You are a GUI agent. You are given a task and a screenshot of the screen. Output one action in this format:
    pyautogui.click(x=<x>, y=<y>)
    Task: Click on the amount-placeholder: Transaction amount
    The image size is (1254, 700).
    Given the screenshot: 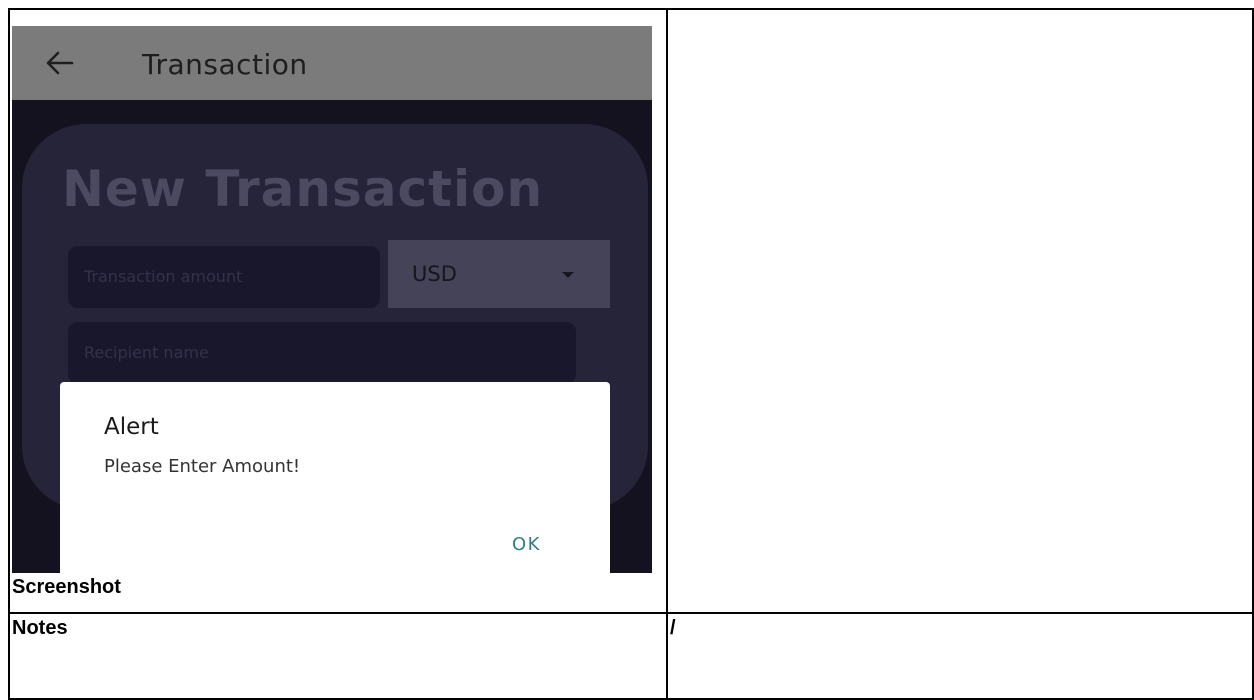 What is the action you would take?
    pyautogui.click(x=163, y=276)
    